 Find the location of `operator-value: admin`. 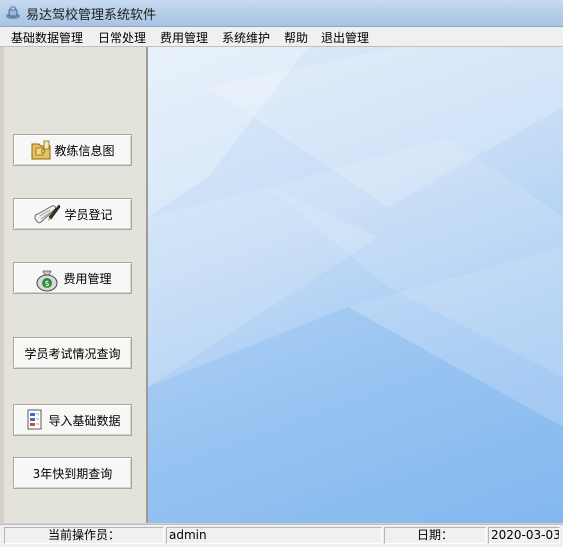

operator-value: admin is located at coordinates (274, 535).